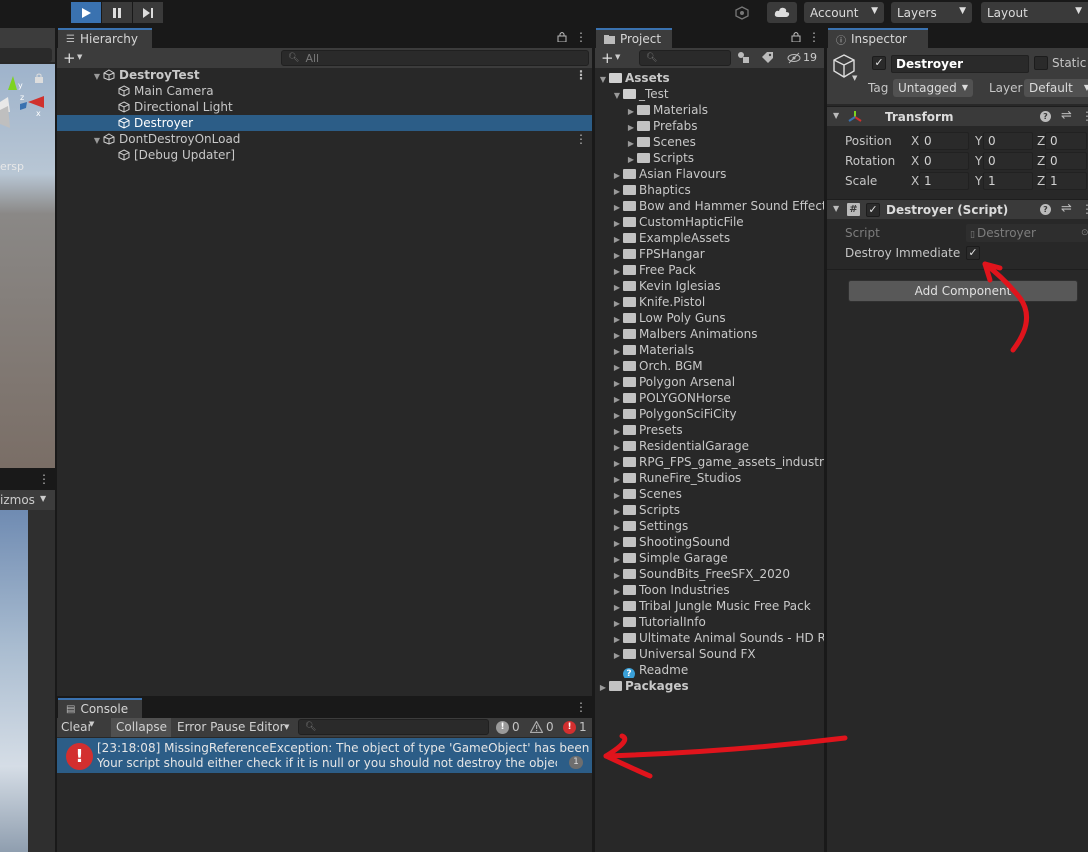 The image size is (1088, 852). I want to click on tab-hierarchy: ☰ Hierarchy, so click(105, 38).